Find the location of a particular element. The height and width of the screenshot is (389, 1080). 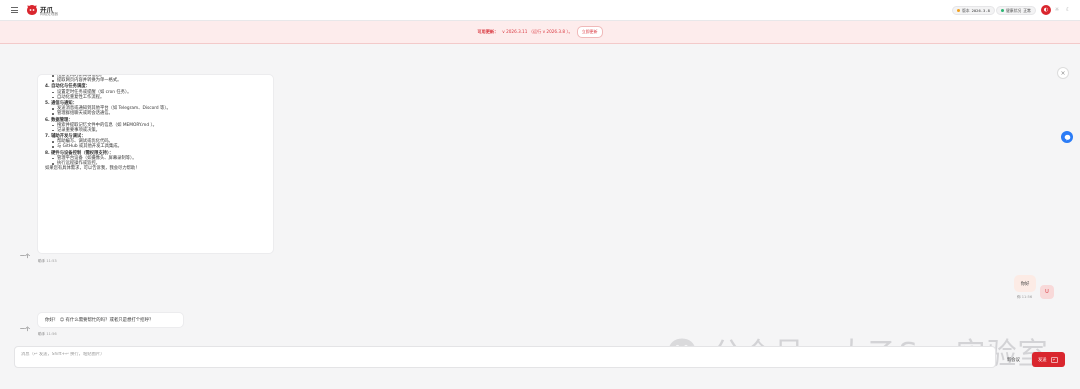

assistant-message-text: 你好！ 😊 有什么需要帮忙的吗？或者只是想打个招呼？ is located at coordinates (99, 320).